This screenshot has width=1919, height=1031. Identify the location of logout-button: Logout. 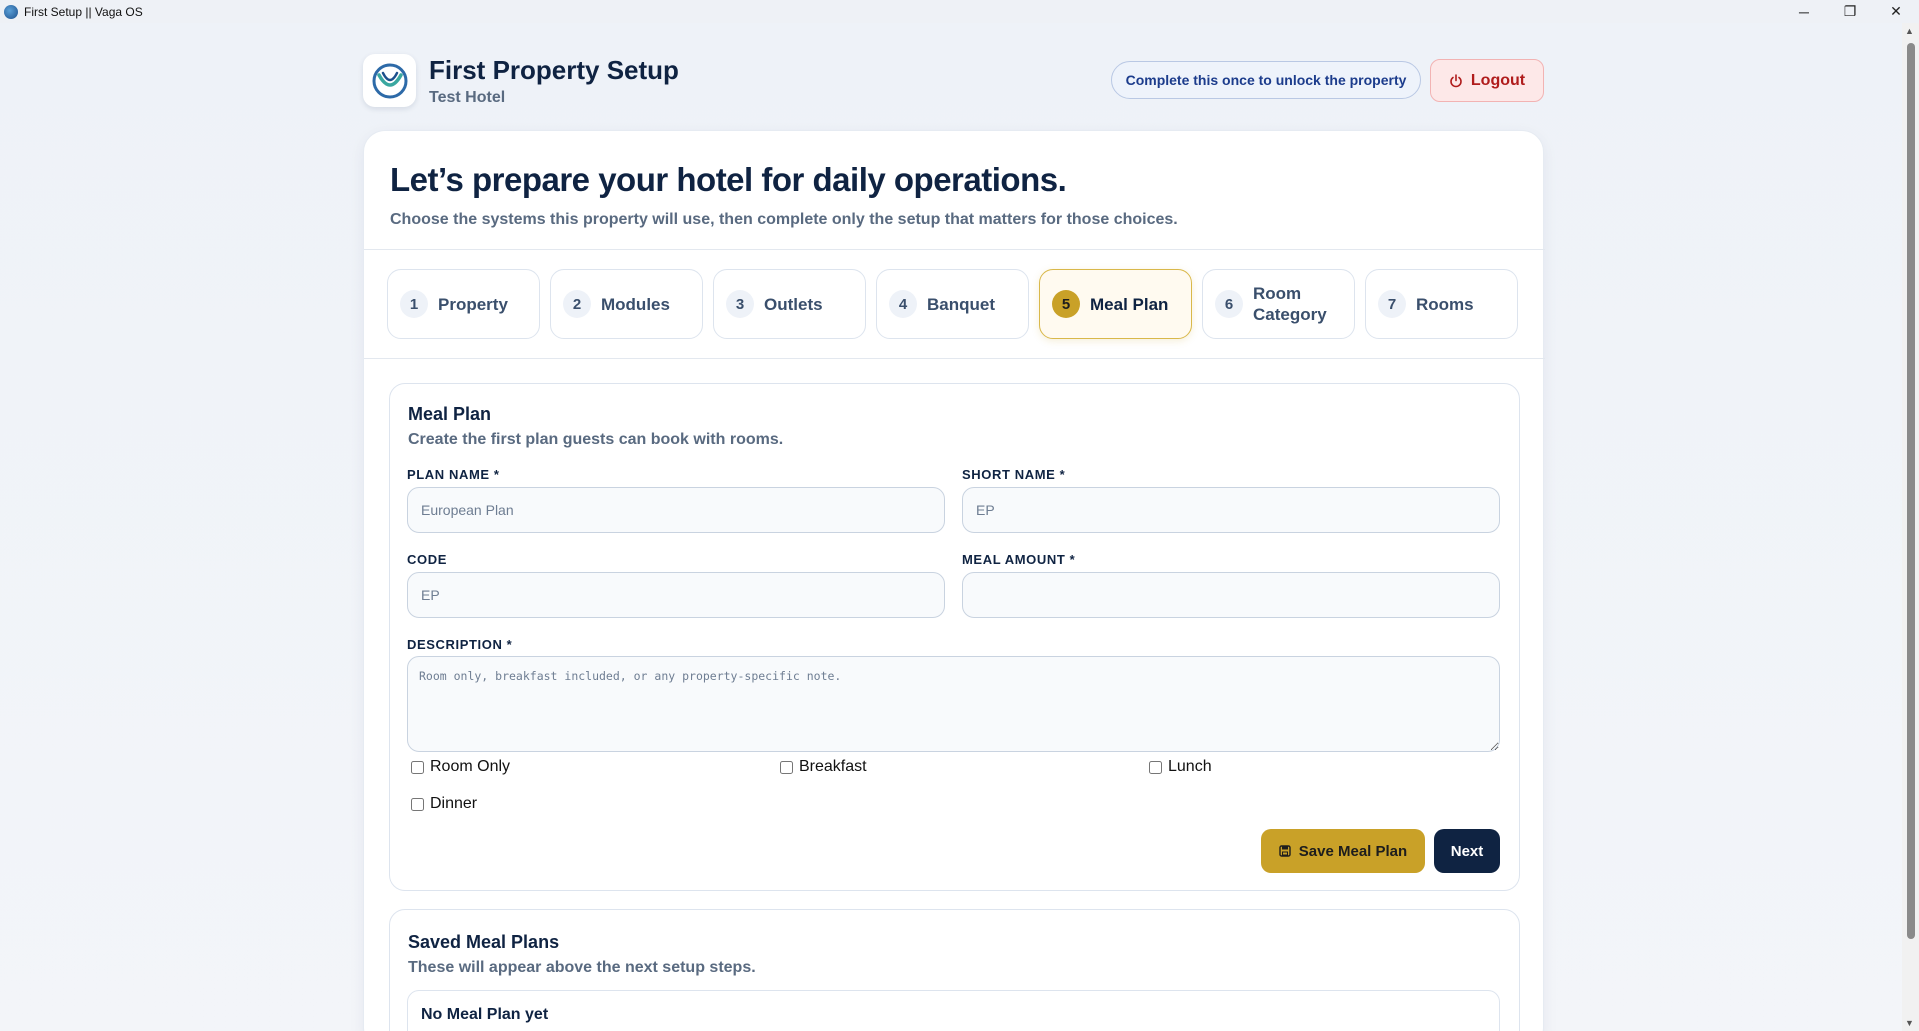
(1487, 80).